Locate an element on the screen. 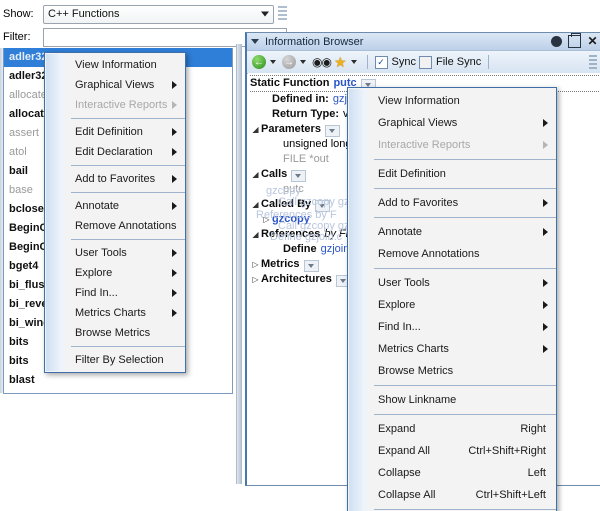  menu-item-label: Explore is located at coordinates (94, 273).